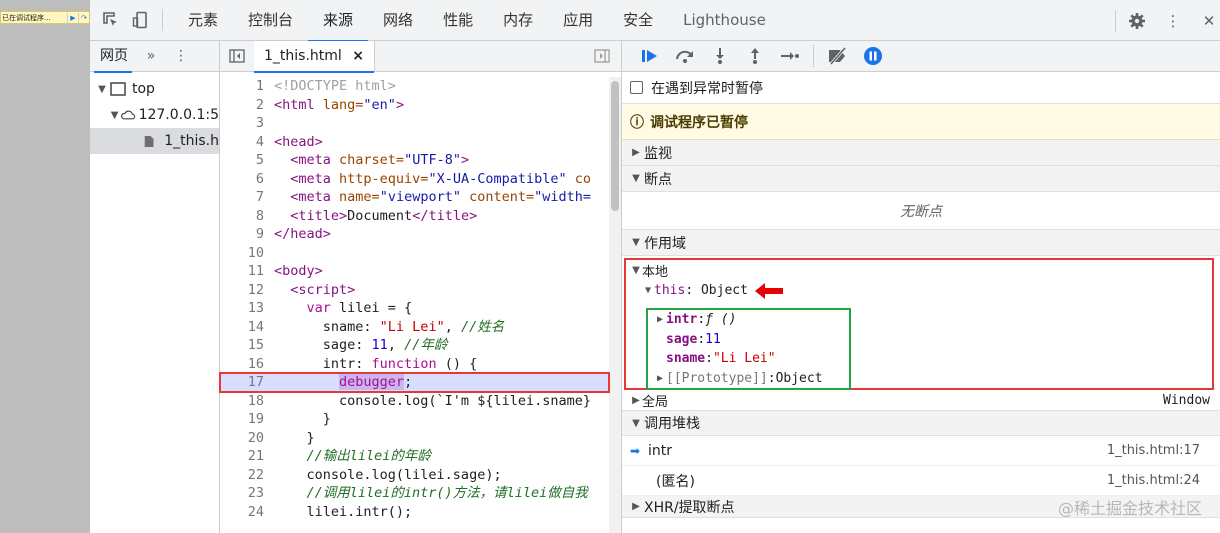 The height and width of the screenshot is (533, 1220). I want to click on section-call-stack: ▼ 调用堆栈, so click(921, 423).